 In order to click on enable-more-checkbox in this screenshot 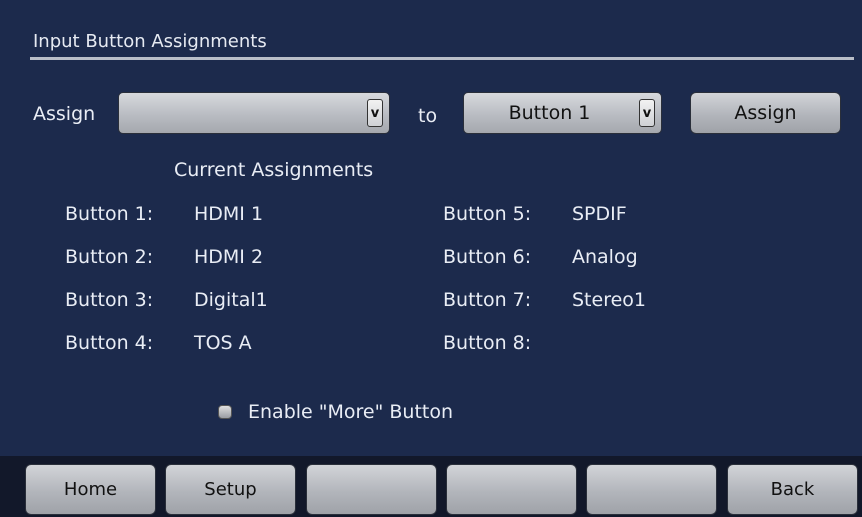, I will do `click(225, 412)`.